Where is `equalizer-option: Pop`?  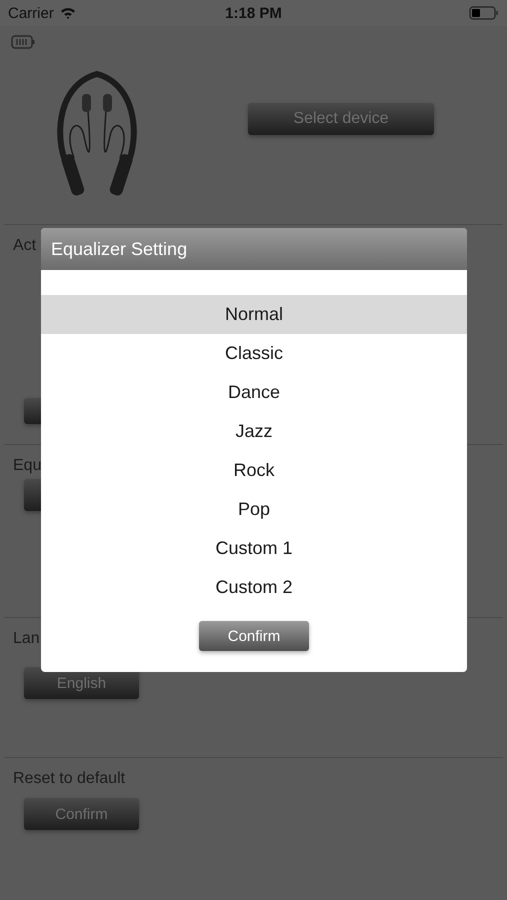 equalizer-option: Pop is located at coordinates (254, 509).